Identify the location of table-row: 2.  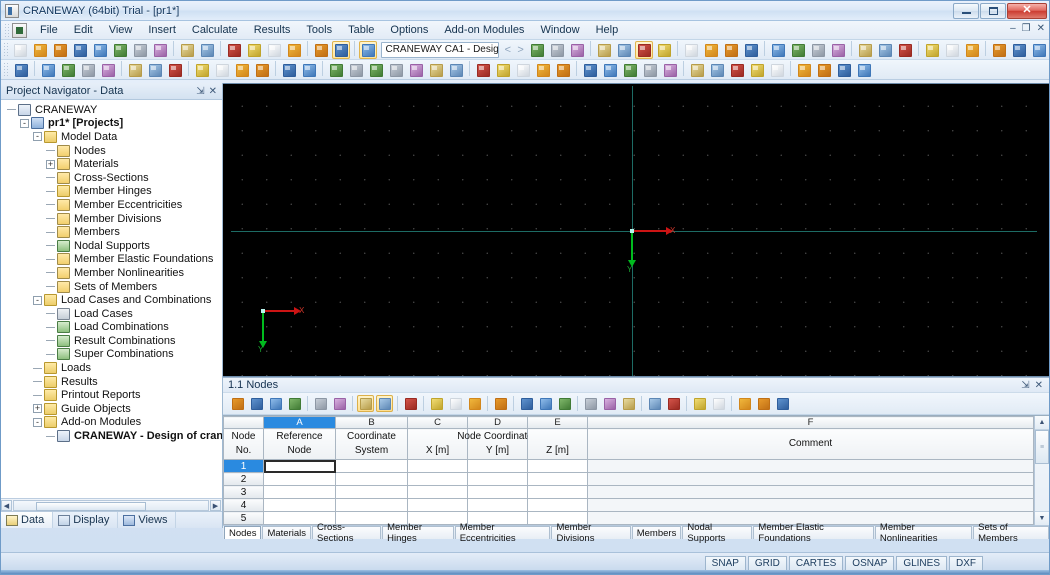
(628, 479).